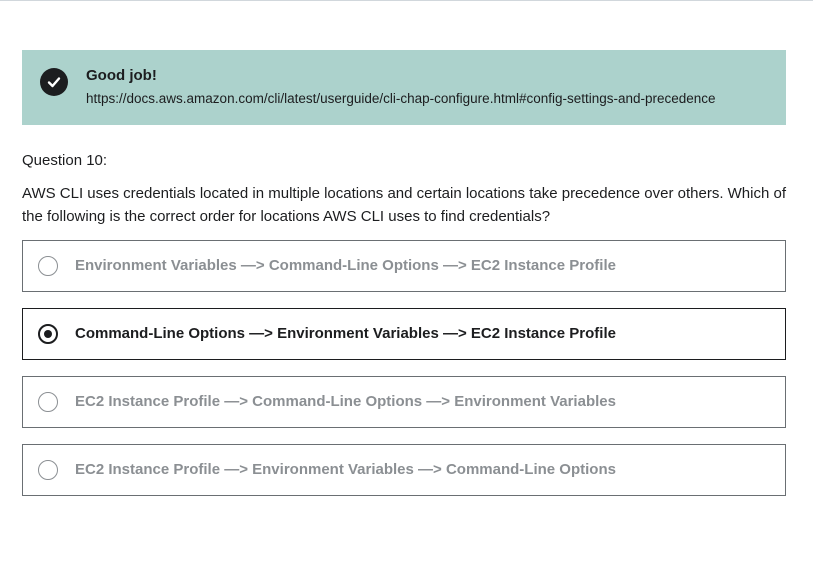  What do you see at coordinates (65, 160) in the screenshot?
I see `question-number: Question 10:` at bounding box center [65, 160].